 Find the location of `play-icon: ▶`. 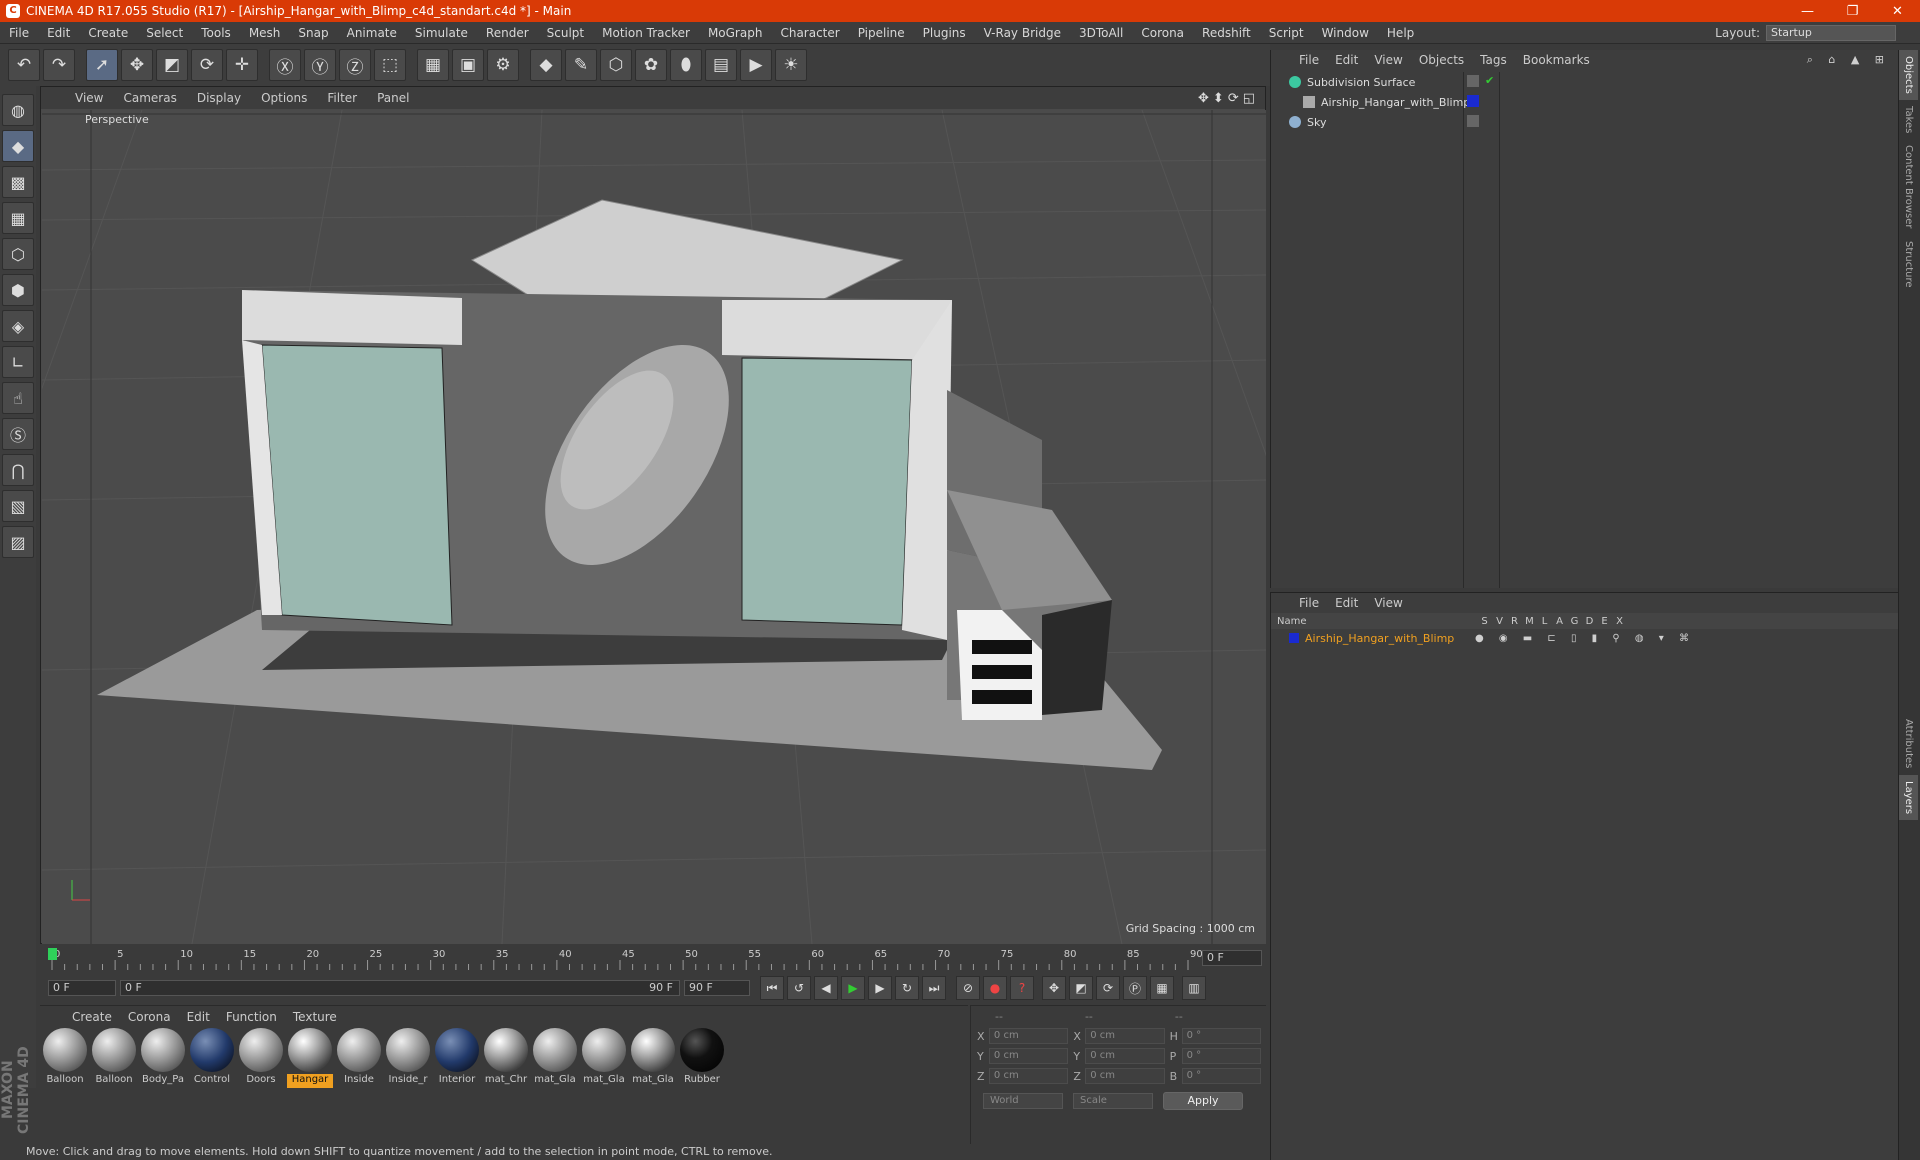

play-icon: ▶ is located at coordinates (853, 988).